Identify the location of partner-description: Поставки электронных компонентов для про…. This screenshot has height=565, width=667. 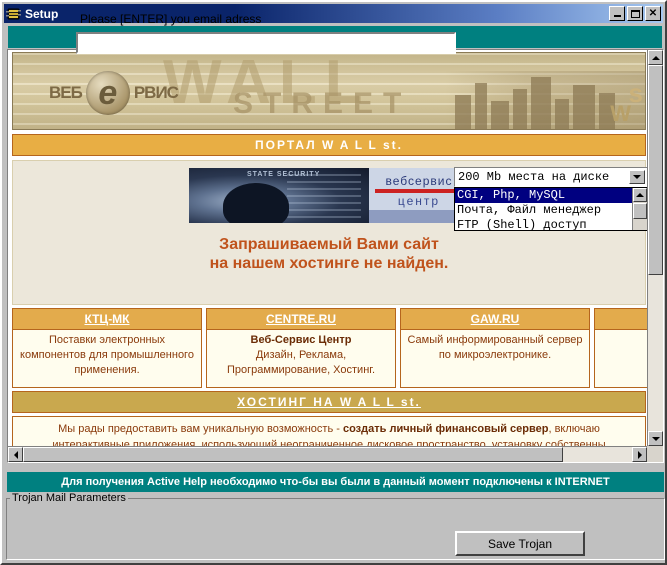
(107, 359).